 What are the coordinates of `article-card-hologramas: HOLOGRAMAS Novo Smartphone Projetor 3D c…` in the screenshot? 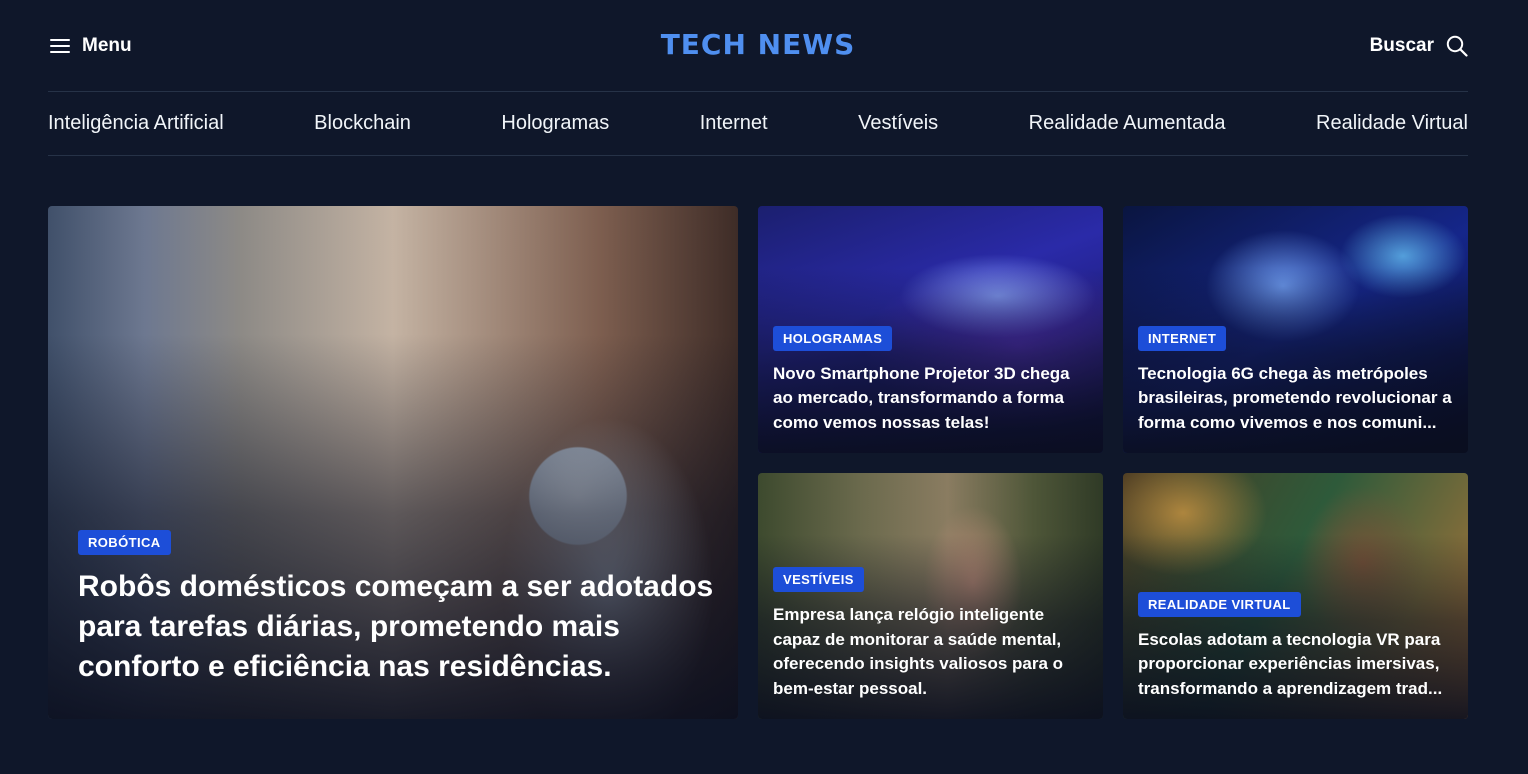 It's located at (930, 329).